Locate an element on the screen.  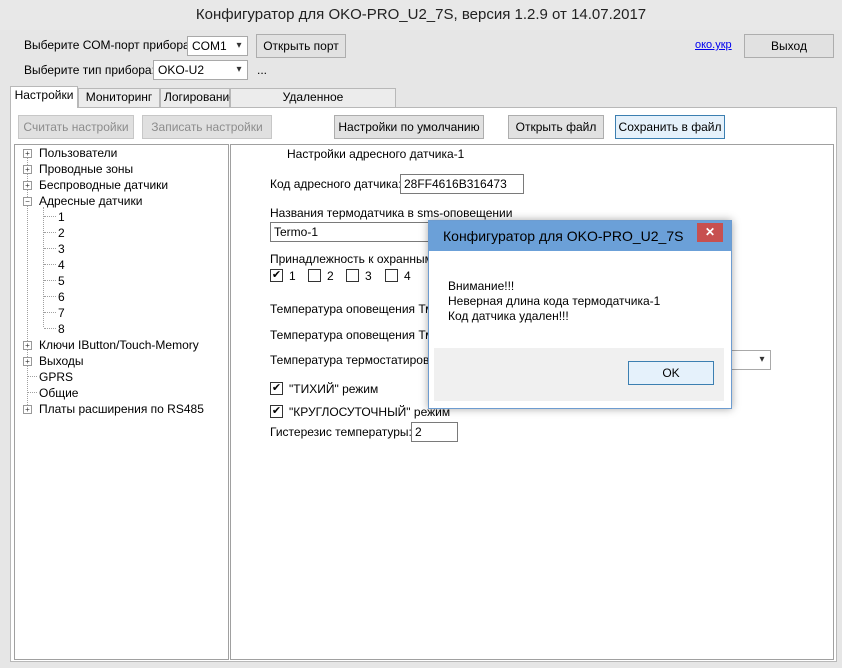
device-type-select: OKO-U2 ▾ is located at coordinates (200, 70).